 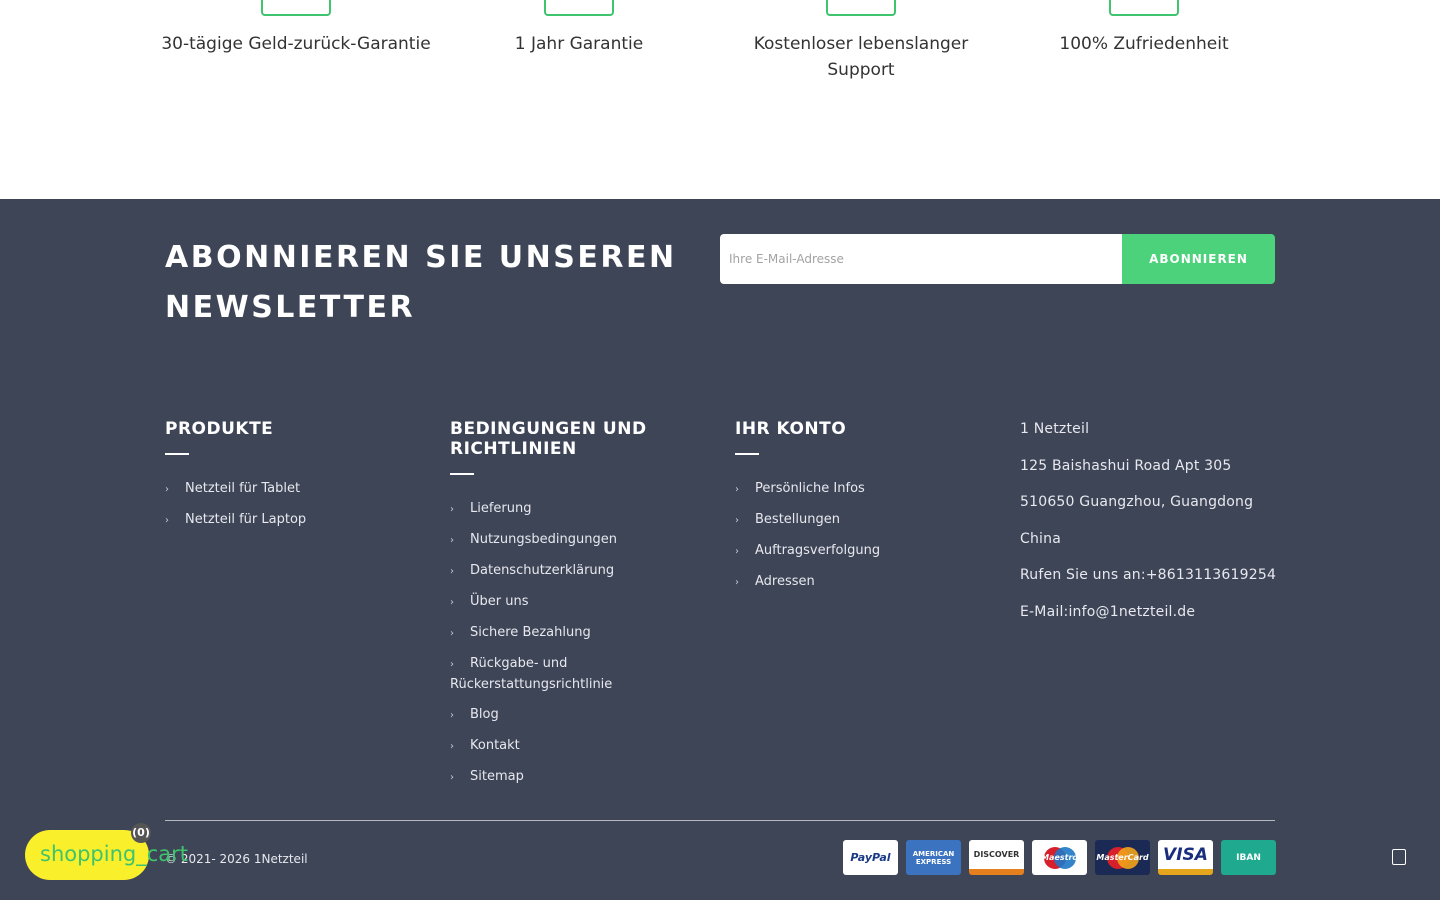 I want to click on footer-link-item: › Blog, so click(x=570, y=715).